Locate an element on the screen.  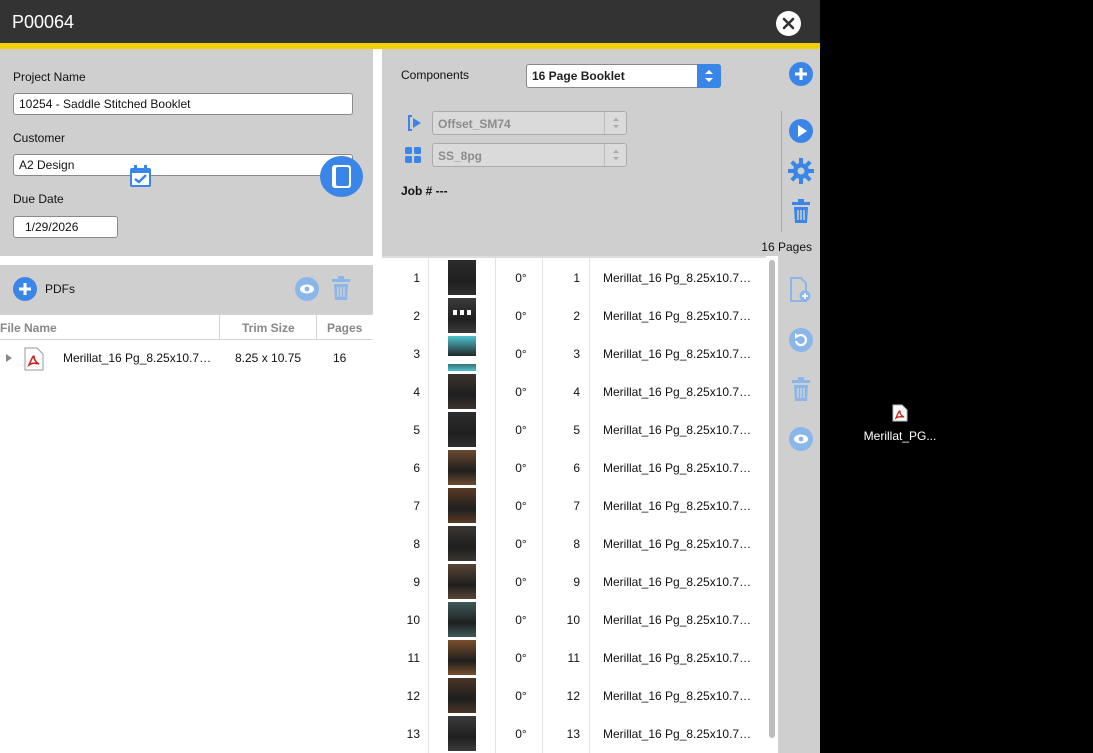
scrollbar is located at coordinates (772, 504).